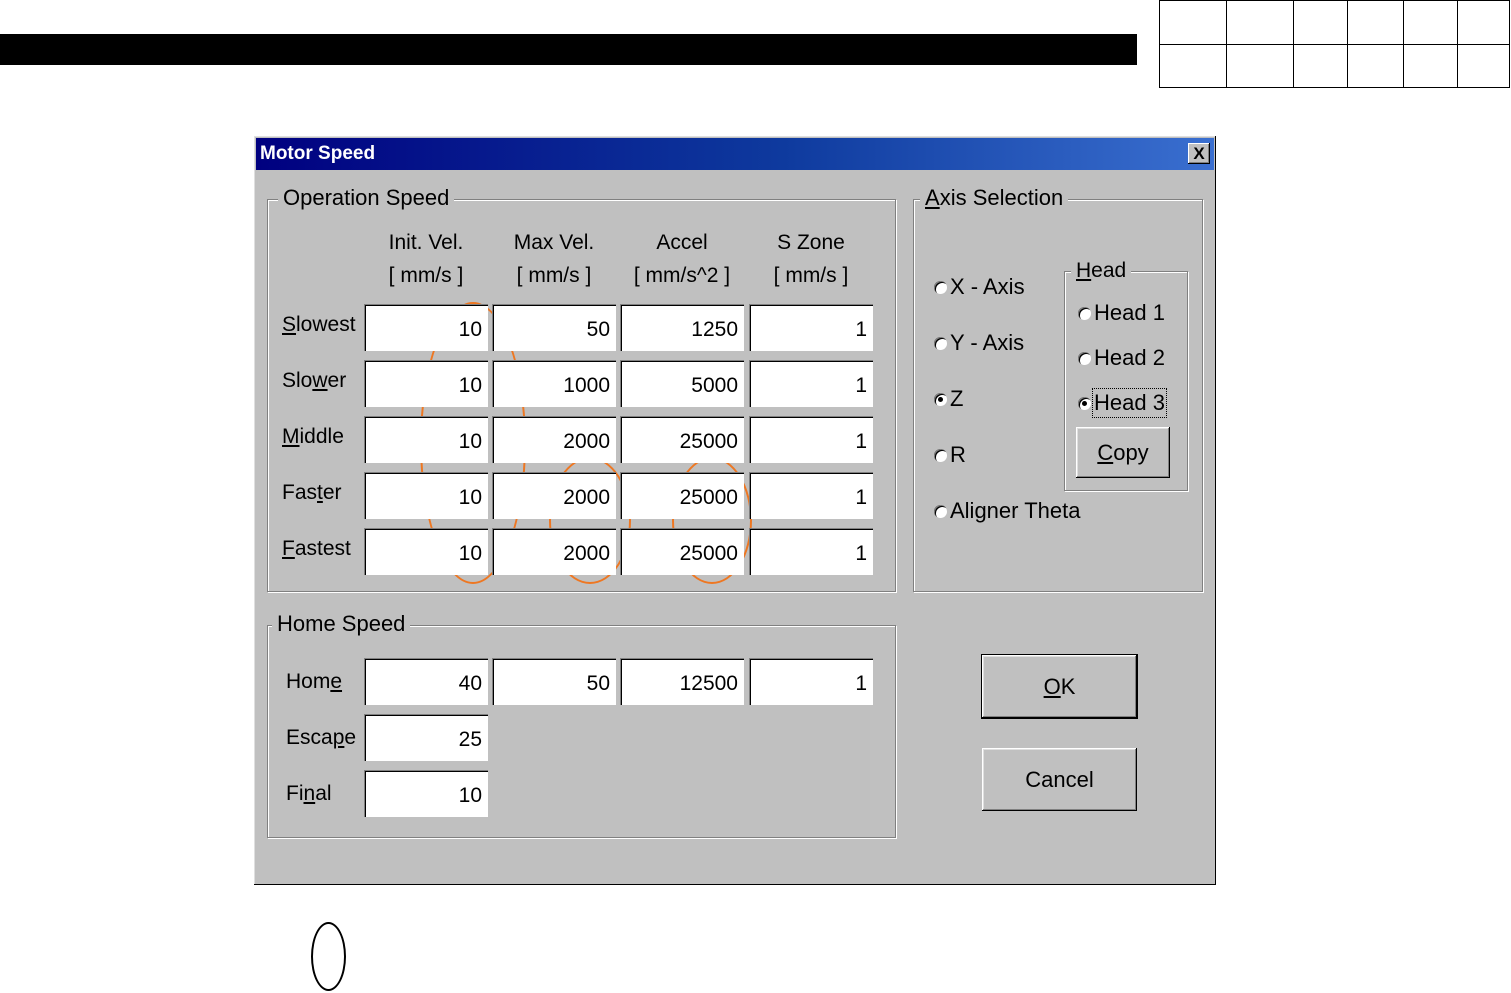  I want to click on home-row-label-escape: Escape, so click(321, 737).